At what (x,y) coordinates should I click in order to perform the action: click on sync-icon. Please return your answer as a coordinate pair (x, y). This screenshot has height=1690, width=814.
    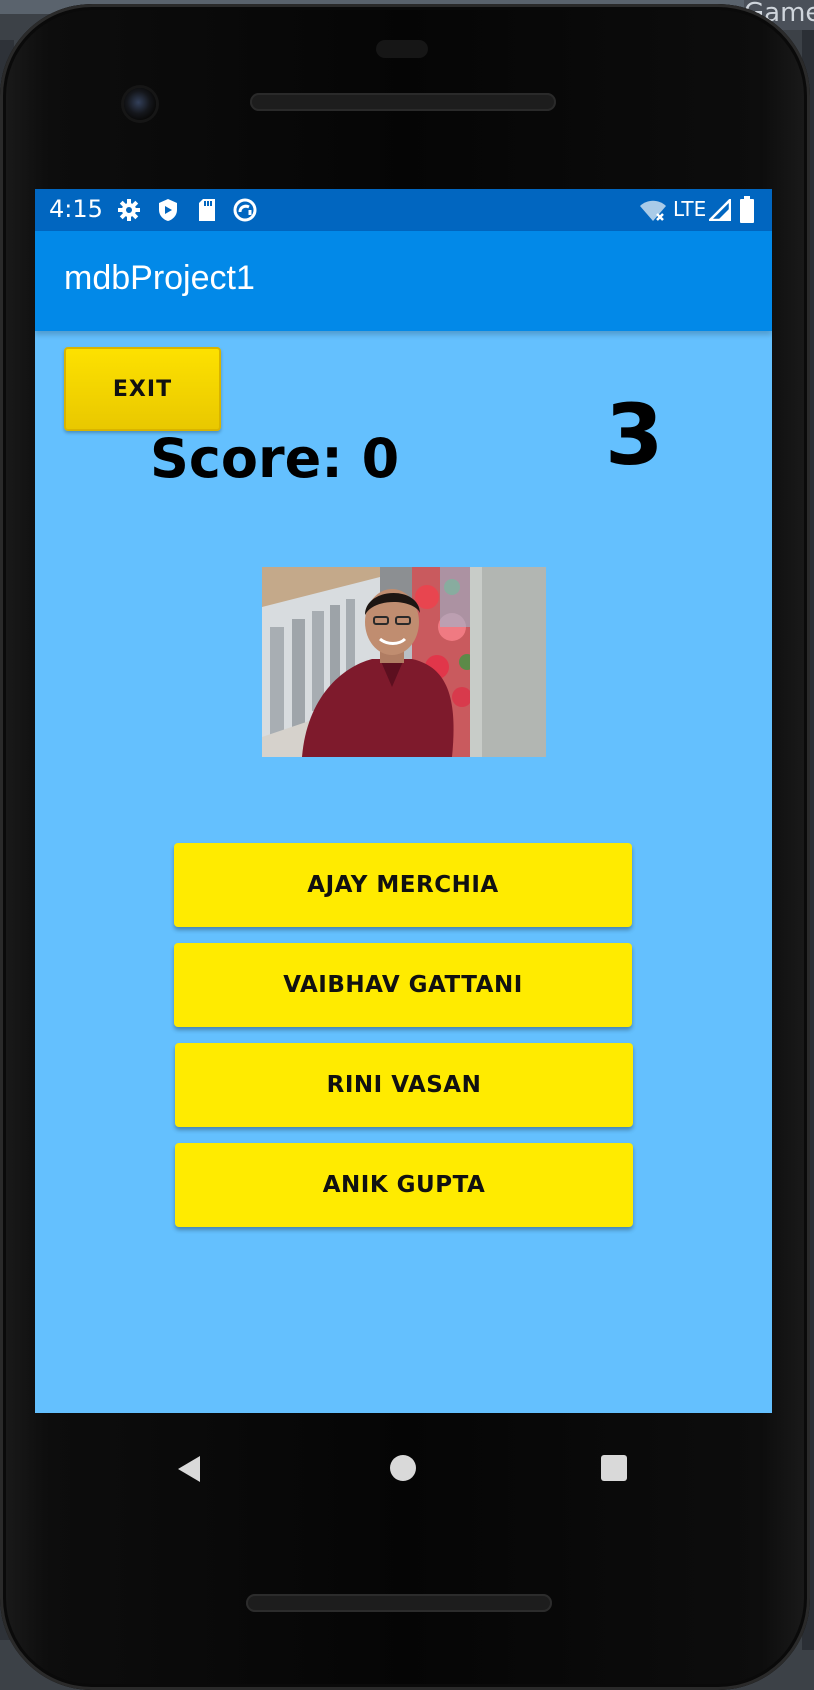
    Looking at the image, I should click on (245, 212).